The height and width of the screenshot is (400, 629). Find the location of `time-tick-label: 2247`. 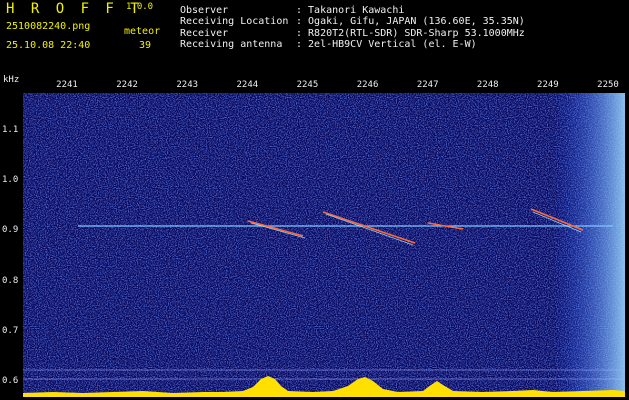

time-tick-label: 2247 is located at coordinates (427, 85).